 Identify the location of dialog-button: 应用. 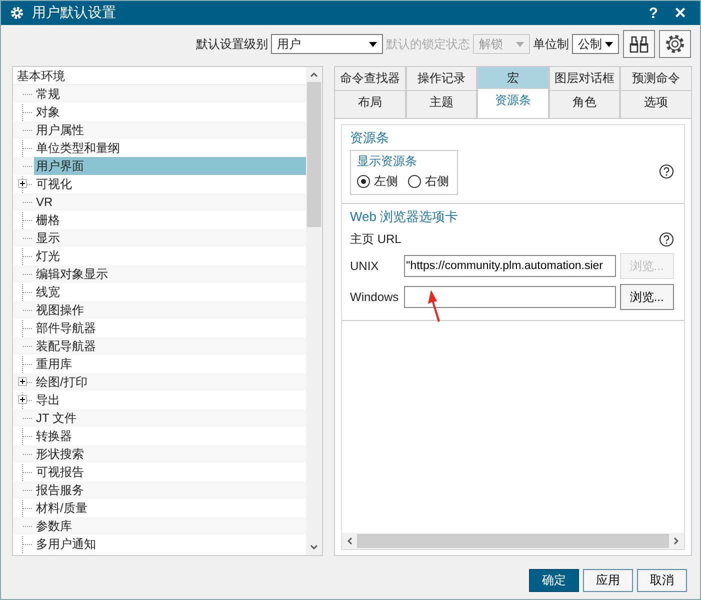
(608, 580).